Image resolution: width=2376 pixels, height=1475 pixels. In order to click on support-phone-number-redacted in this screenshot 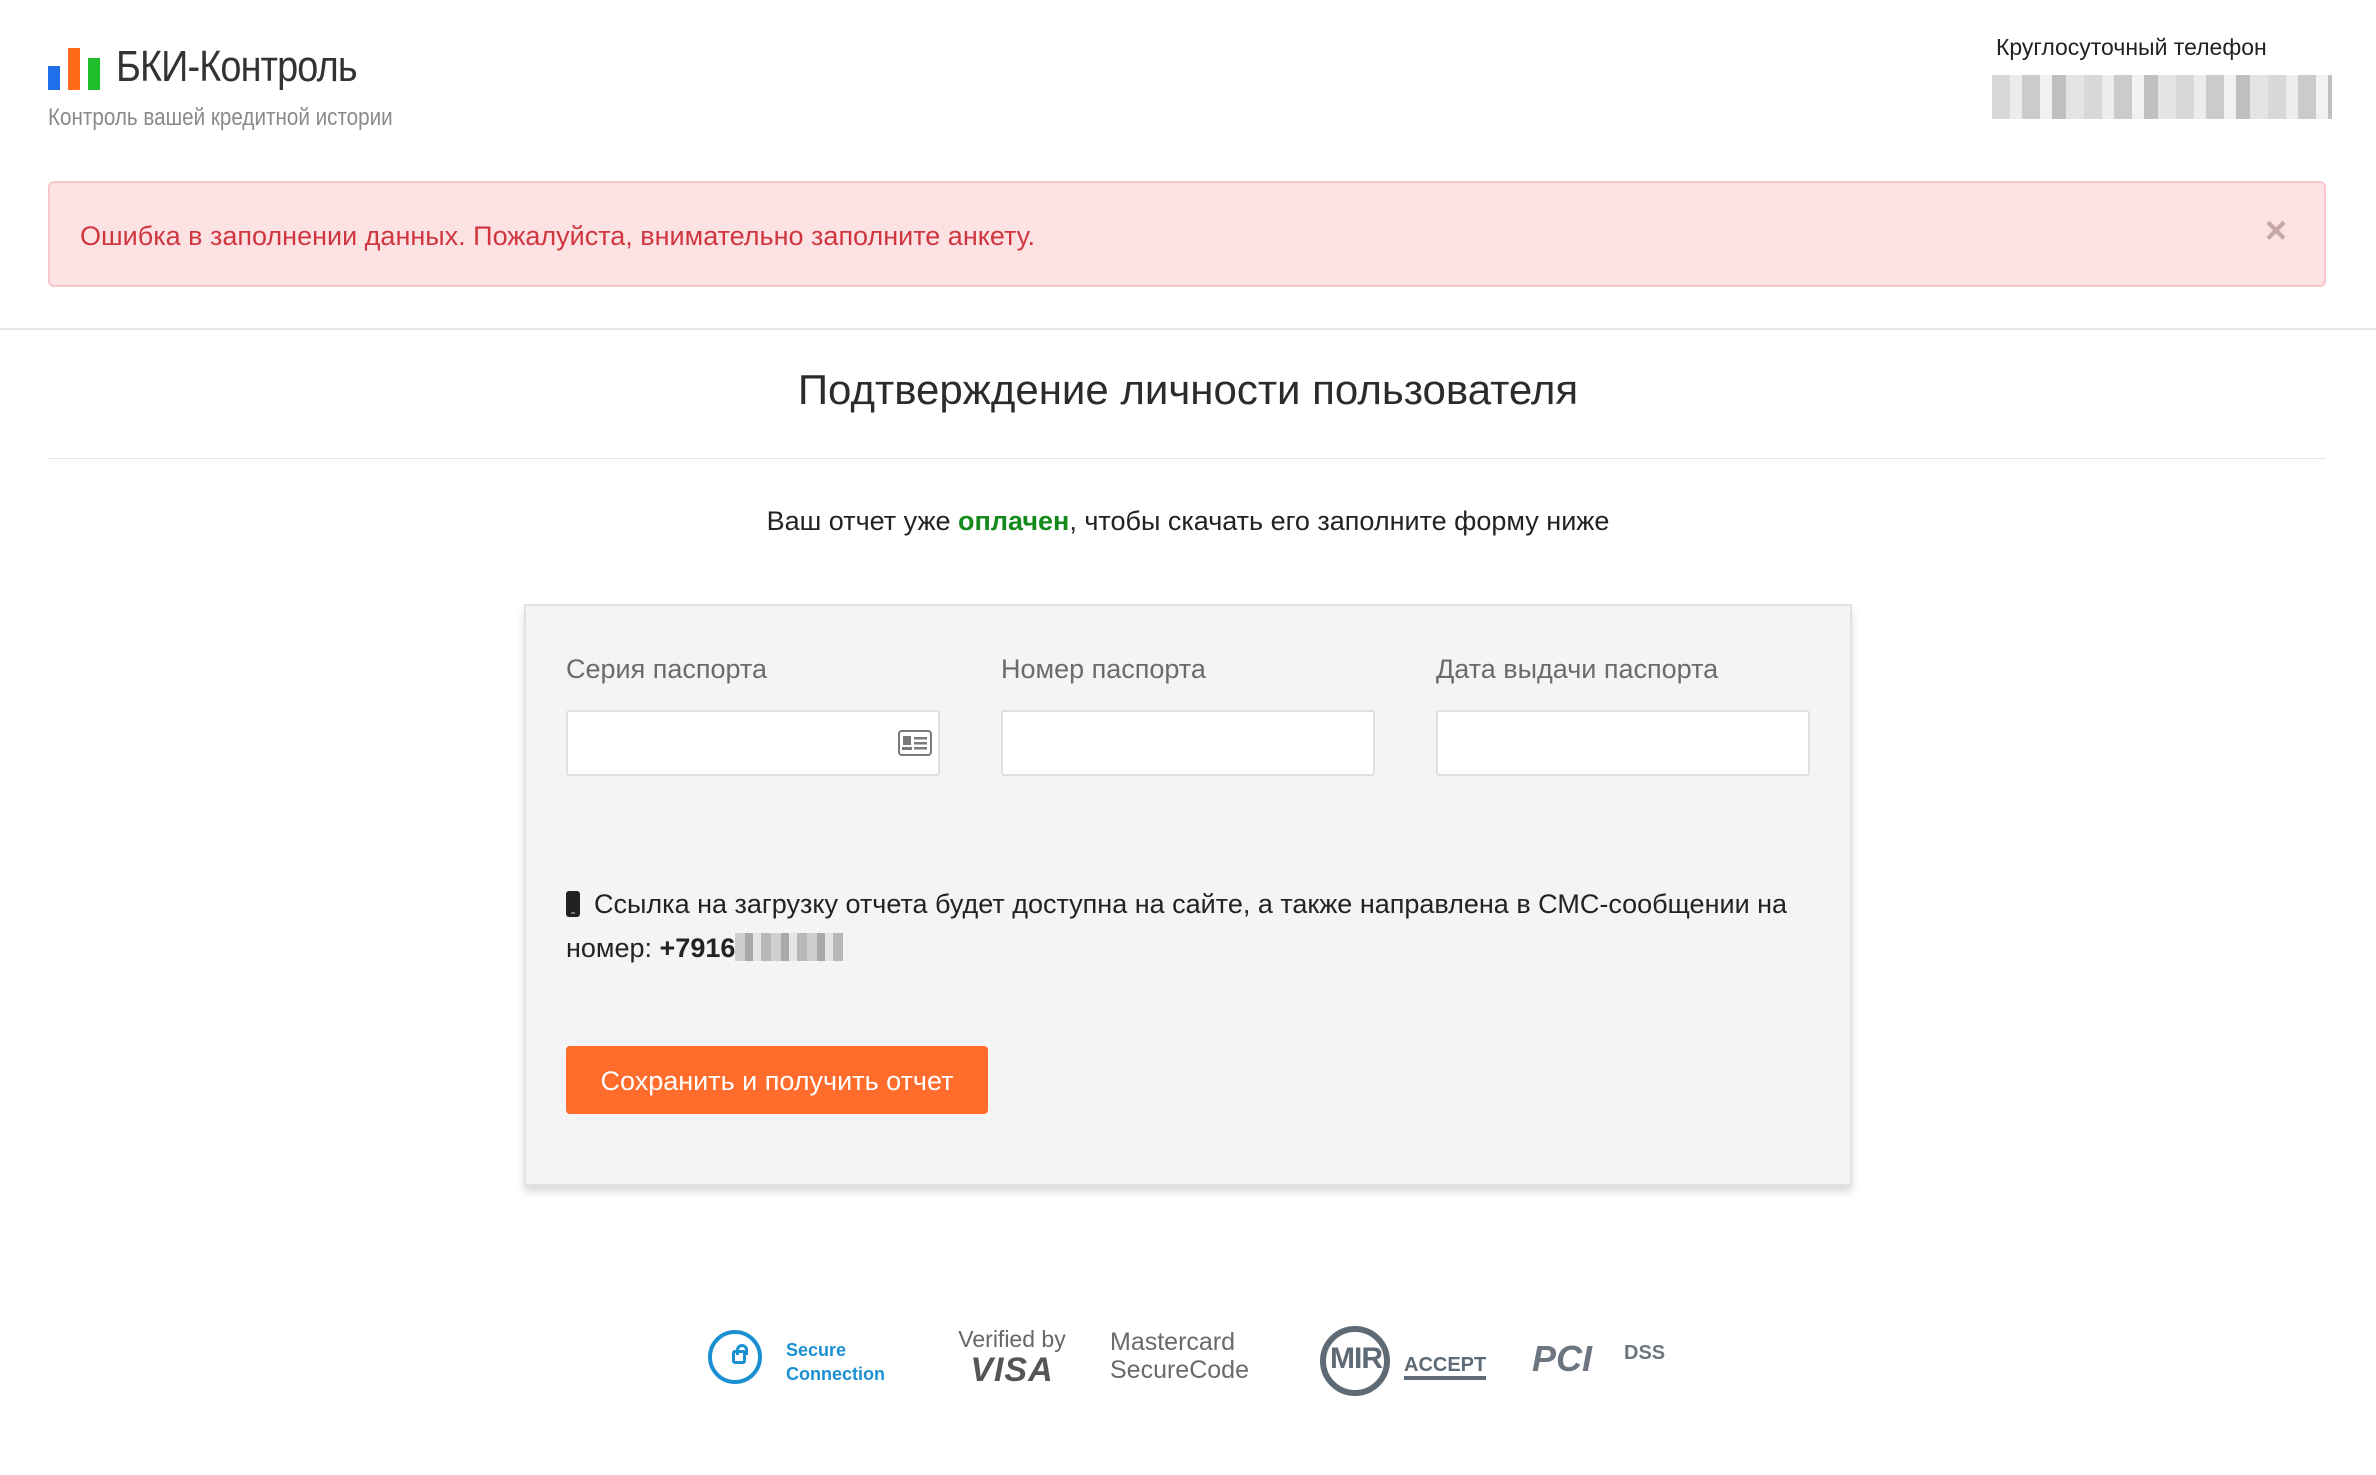, I will do `click(2162, 97)`.